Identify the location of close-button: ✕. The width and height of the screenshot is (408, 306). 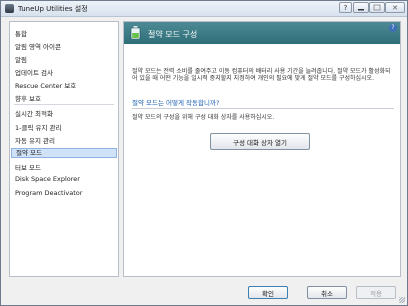
(395, 7).